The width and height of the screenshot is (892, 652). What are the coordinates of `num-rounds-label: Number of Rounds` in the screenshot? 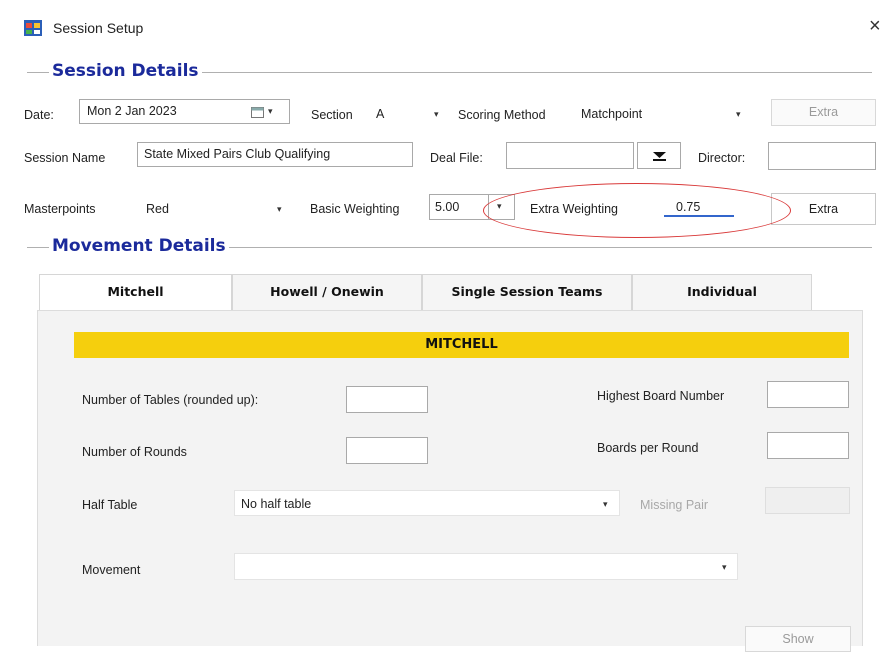 It's located at (134, 452).